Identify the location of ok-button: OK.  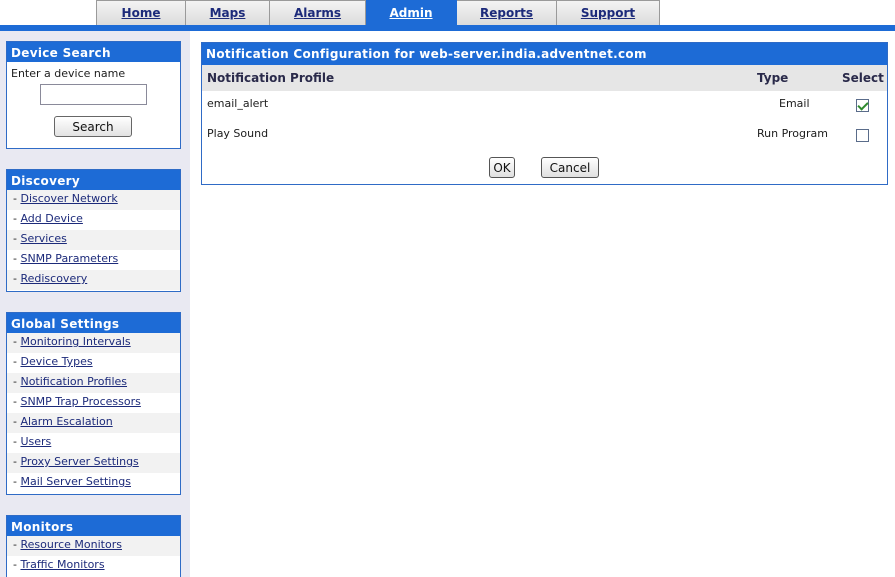
(502, 167).